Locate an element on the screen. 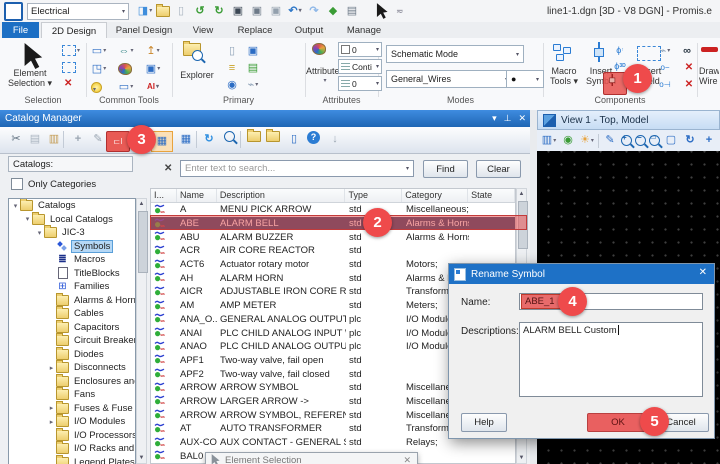  paste-icon: ▥ is located at coordinates (54, 139).